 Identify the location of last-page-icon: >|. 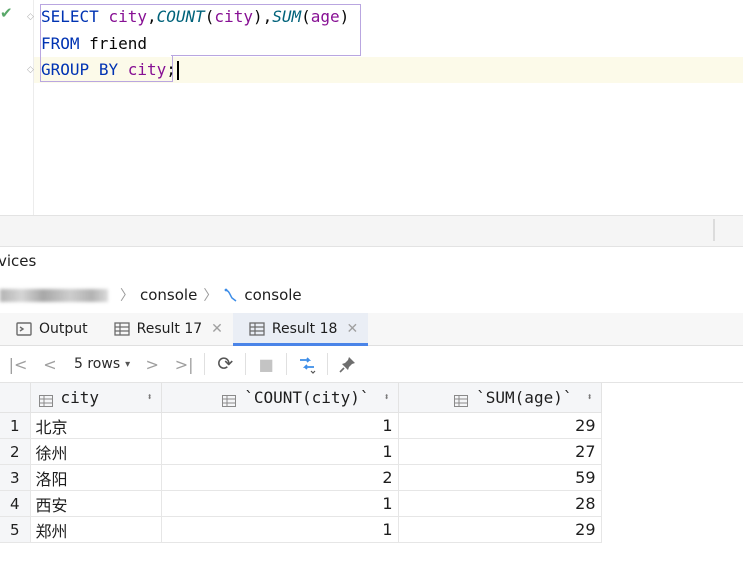
(184, 364).